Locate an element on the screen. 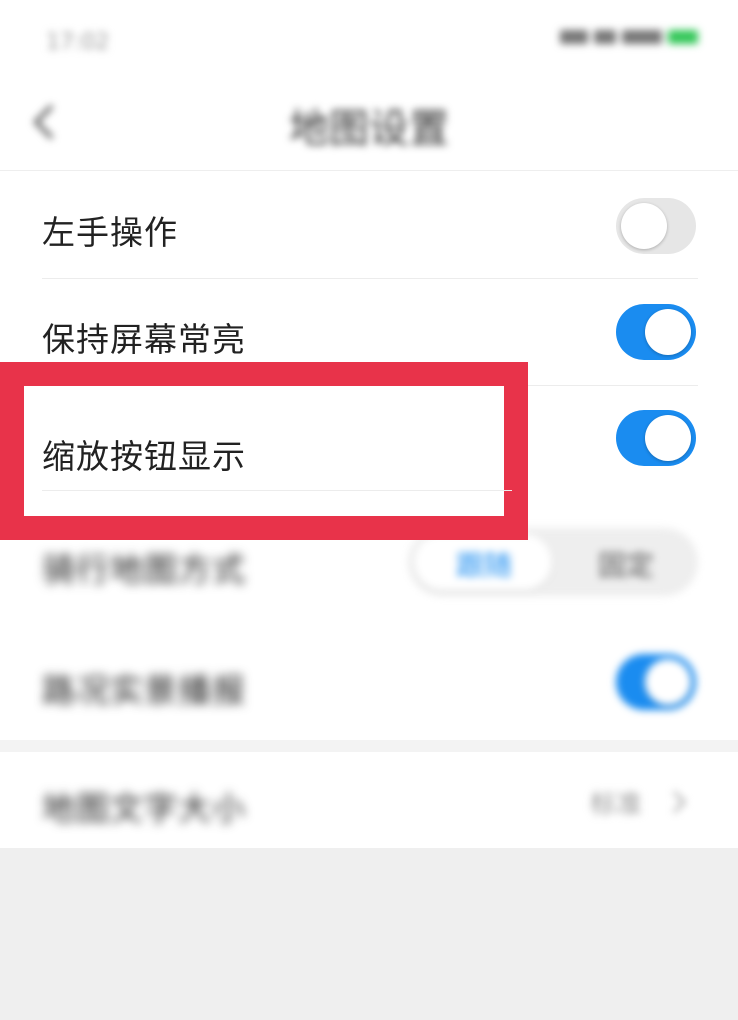 This screenshot has width=738, height=1020. left-hand-toggle is located at coordinates (656, 226).